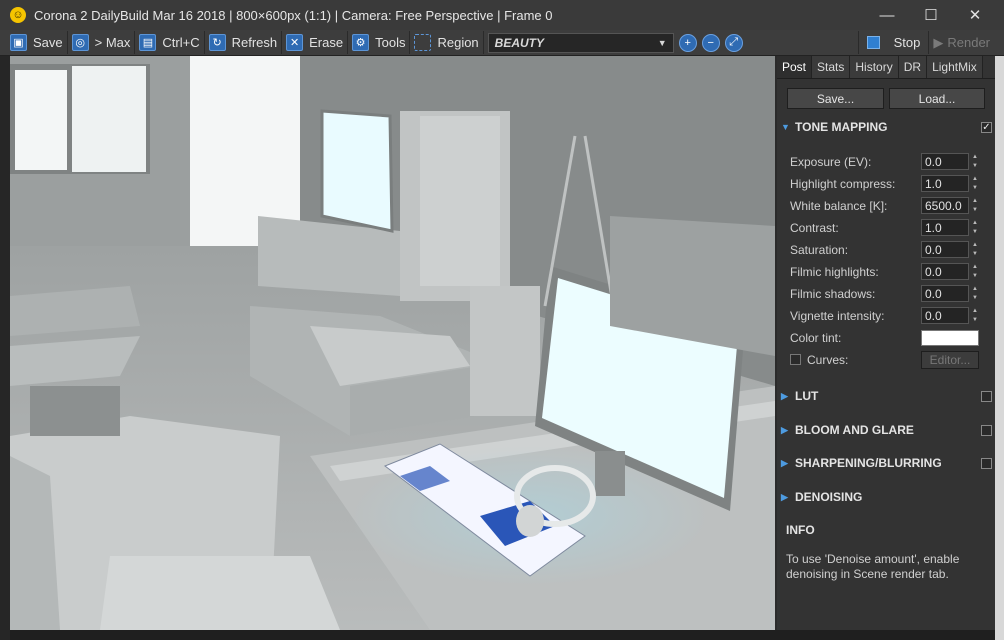  Describe the element at coordinates (254, 42) in the screenshot. I see `refresh-label: Refresh` at that location.